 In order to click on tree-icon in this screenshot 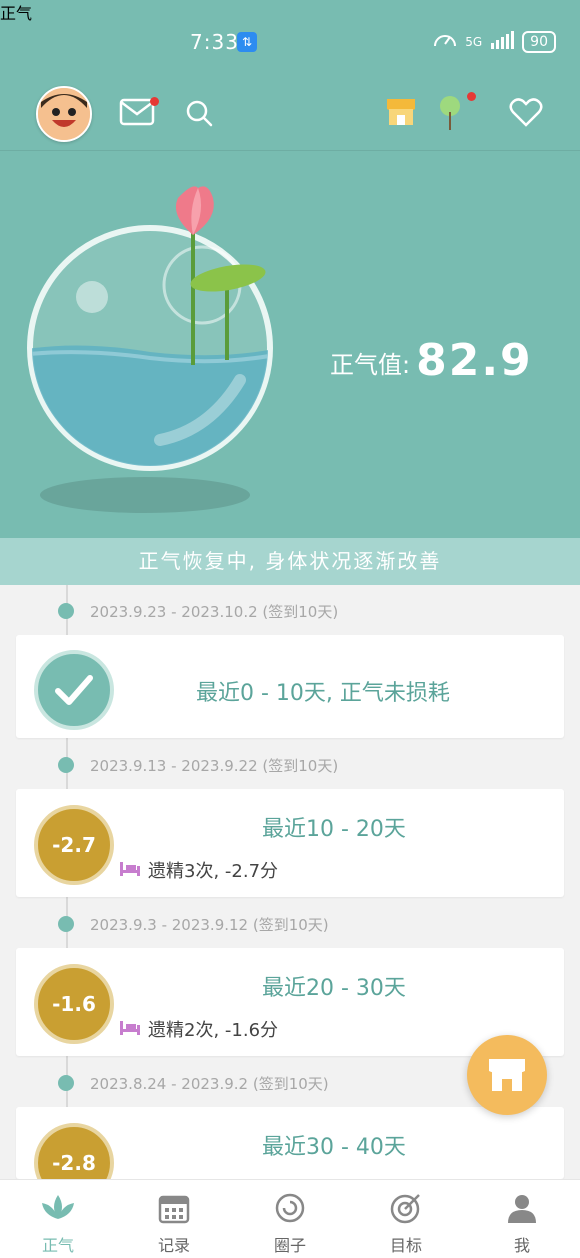, I will do `click(450, 113)`.